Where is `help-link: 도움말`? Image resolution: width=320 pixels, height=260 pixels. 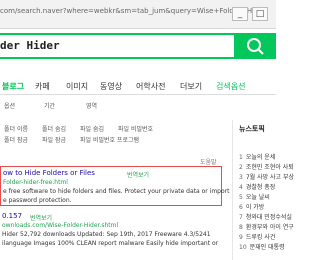 help-link: 도움말 is located at coordinates (208, 161).